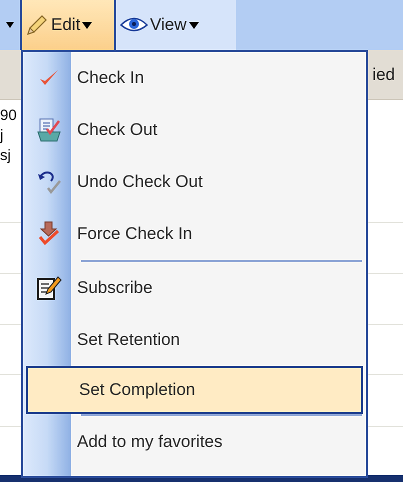 The width and height of the screenshot is (403, 482). I want to click on menu-item: Add to my favorites, so click(194, 442).